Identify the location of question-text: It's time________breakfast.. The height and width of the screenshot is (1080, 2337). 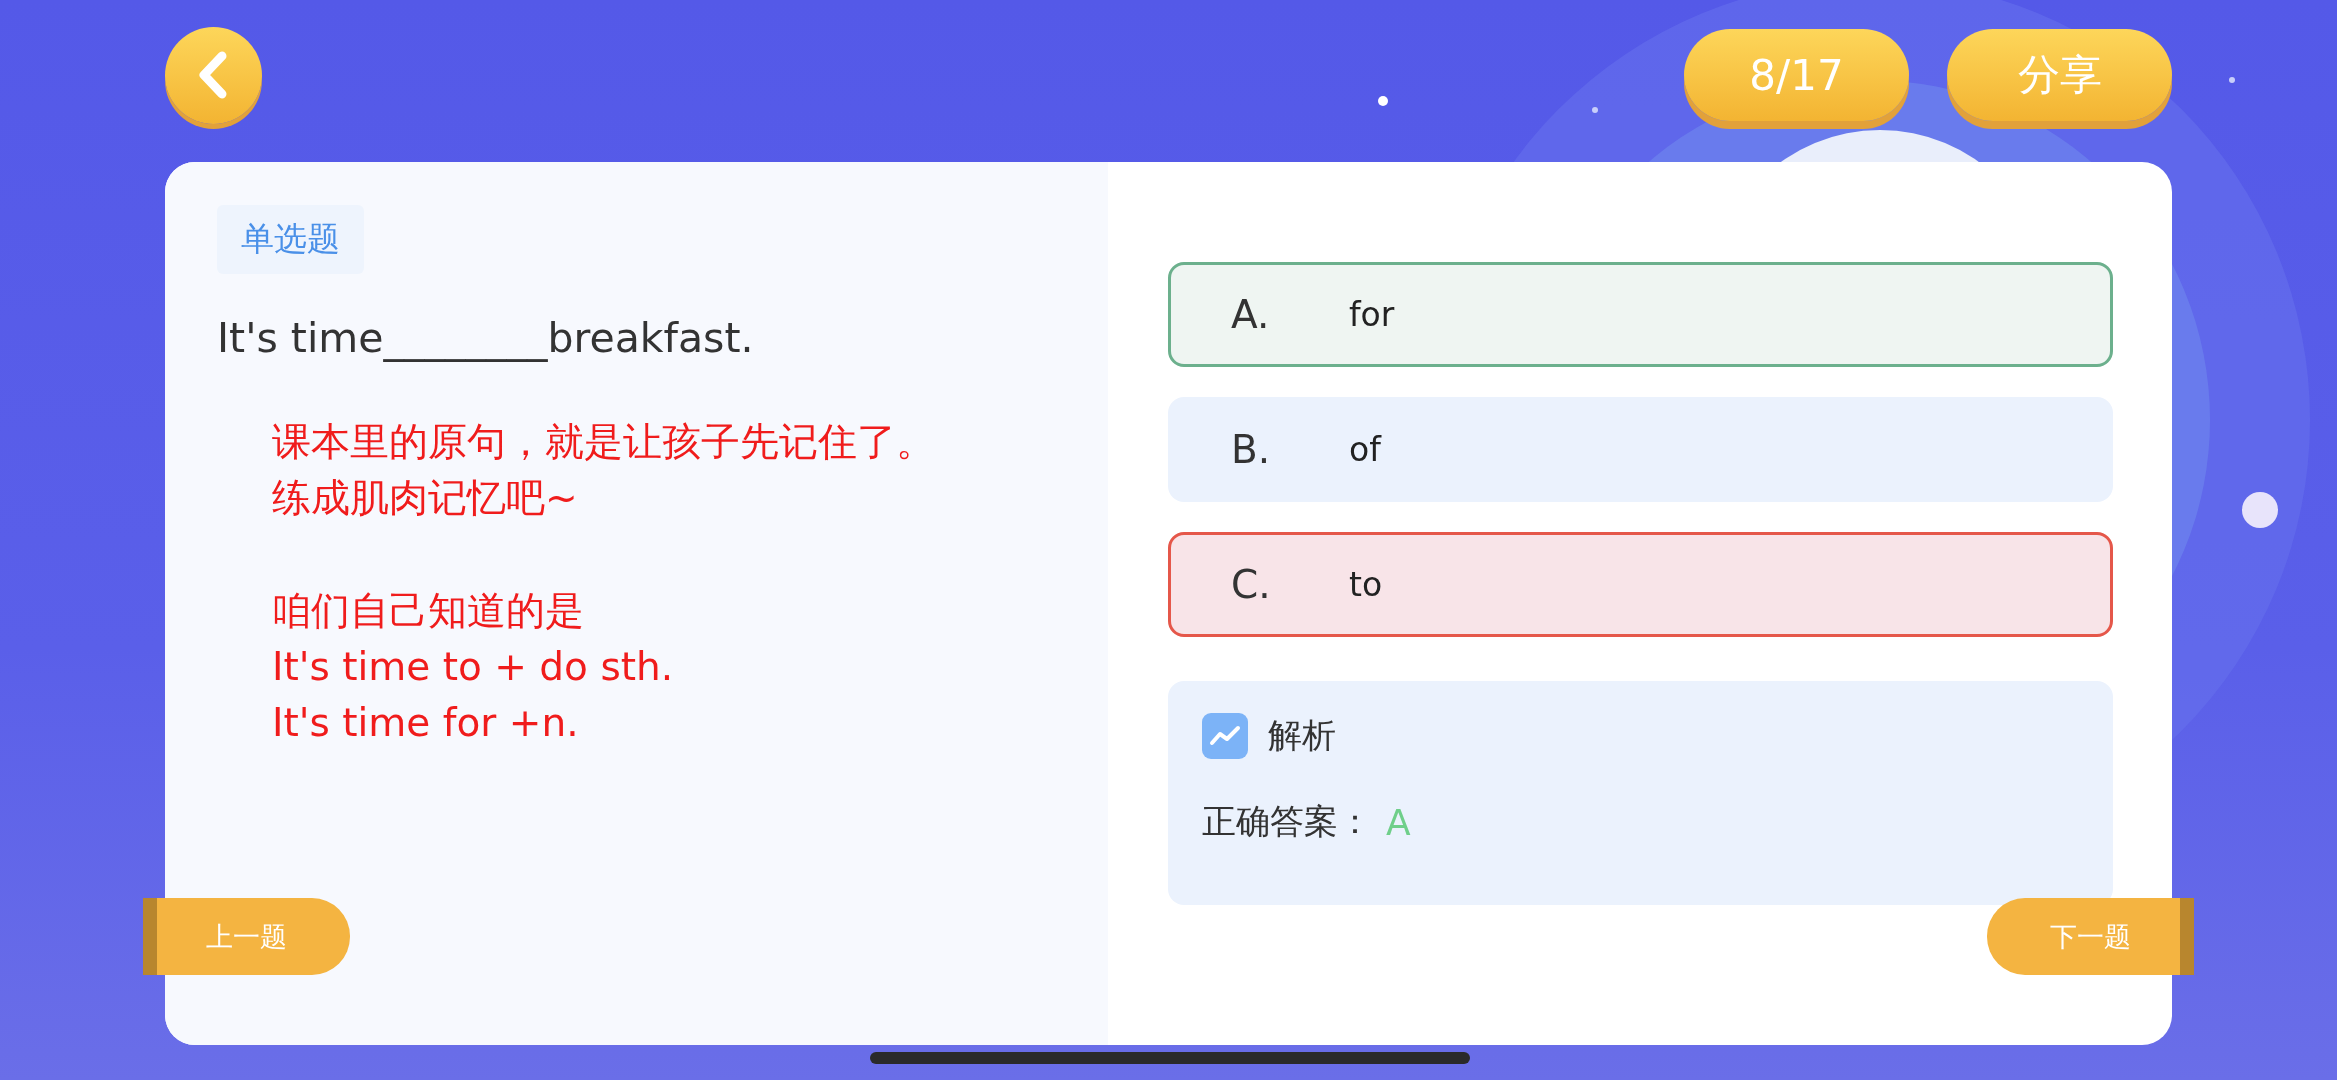
(485, 338).